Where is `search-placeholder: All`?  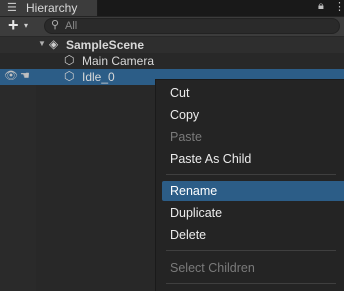
search-placeholder: All is located at coordinates (71, 26).